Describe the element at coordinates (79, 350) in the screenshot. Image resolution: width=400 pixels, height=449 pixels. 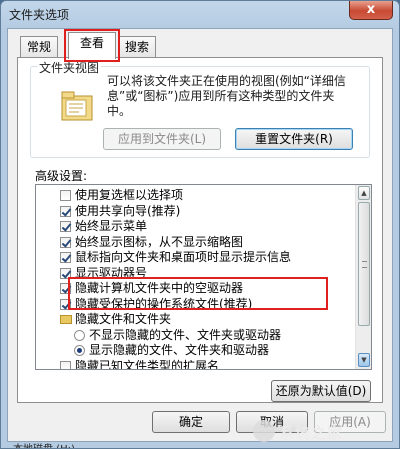
I see `radio-selected-icon` at that location.